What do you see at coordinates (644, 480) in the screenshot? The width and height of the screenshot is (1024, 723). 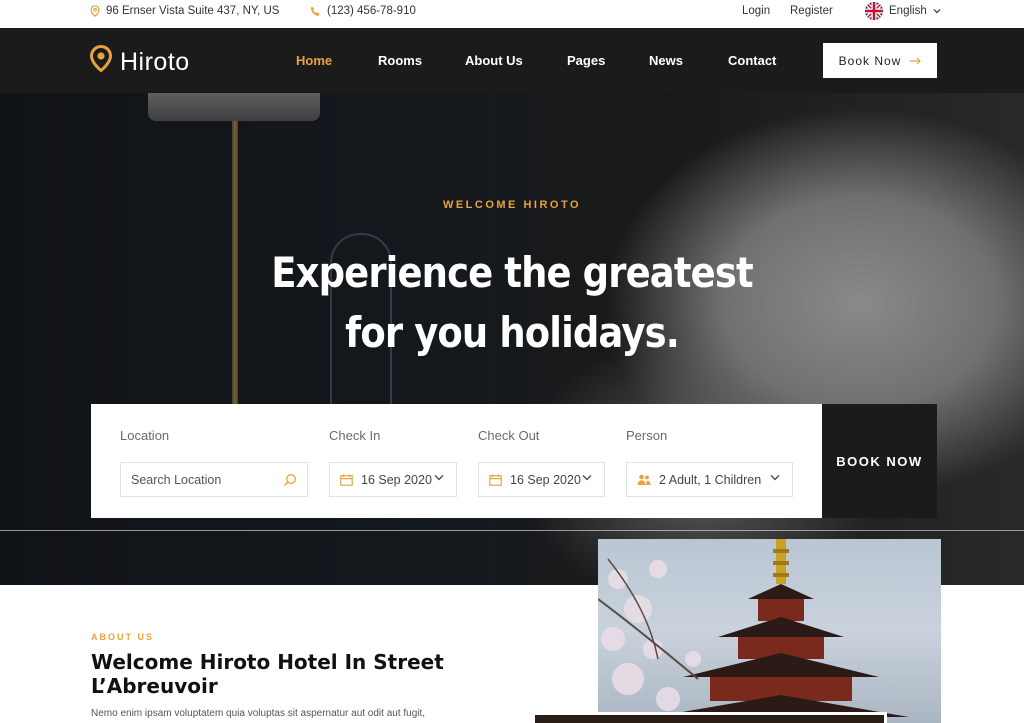 I see `people-icon` at bounding box center [644, 480].